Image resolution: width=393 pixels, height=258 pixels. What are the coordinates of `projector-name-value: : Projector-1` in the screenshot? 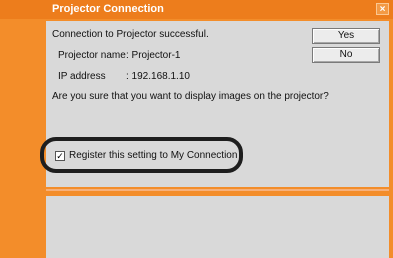 It's located at (153, 55).